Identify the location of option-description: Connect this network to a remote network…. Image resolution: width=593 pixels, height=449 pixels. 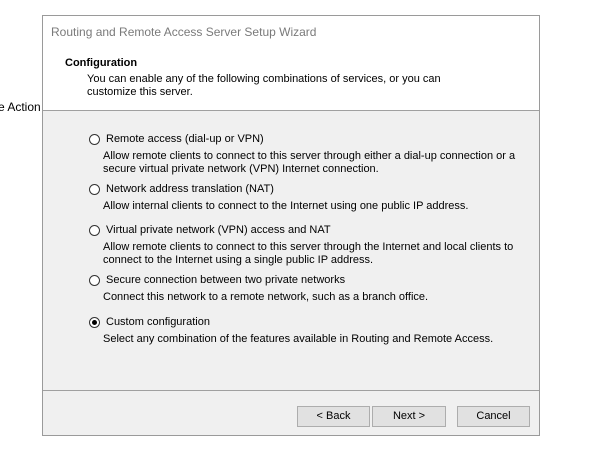
(266, 297).